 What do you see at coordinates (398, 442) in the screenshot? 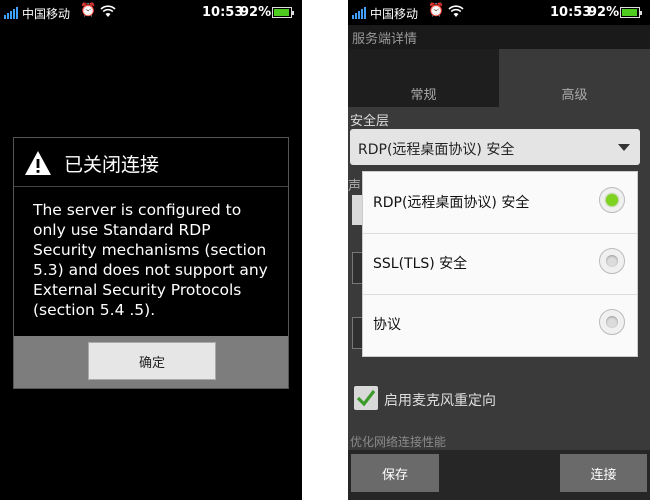
I see `optimize-network-label: 优化网络连接性能` at bounding box center [398, 442].